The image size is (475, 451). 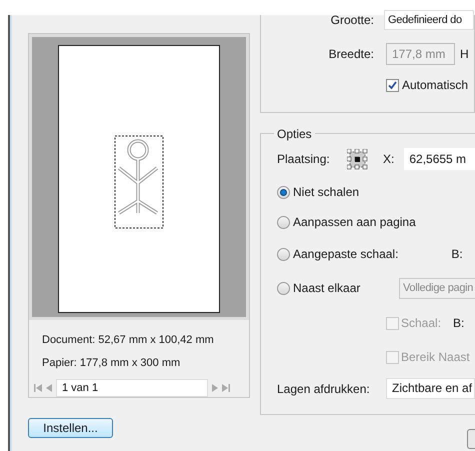 I want to click on placement-grid-icon, so click(x=357, y=159).